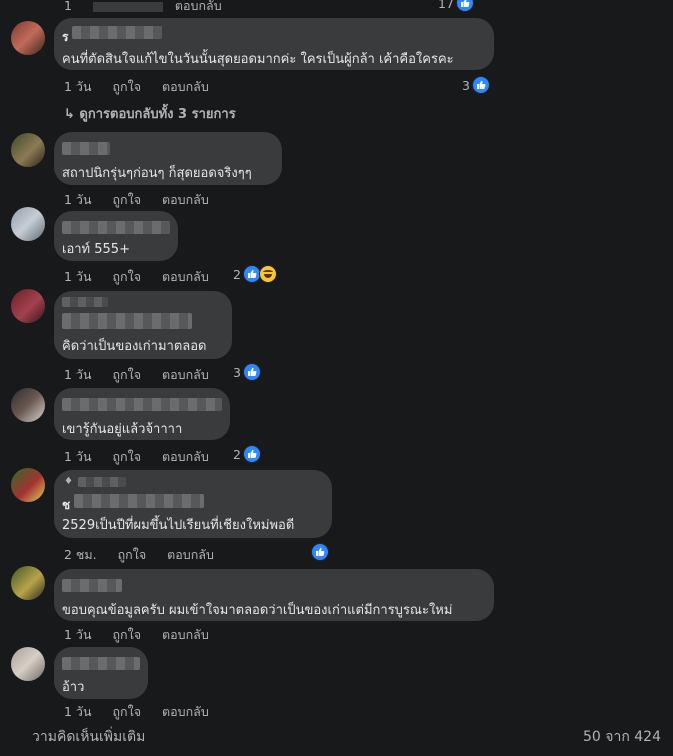 The height and width of the screenshot is (756, 673). I want to click on comment-bubble: เขารู้กันอยู่แล้วจ้าาาา, so click(142, 414).